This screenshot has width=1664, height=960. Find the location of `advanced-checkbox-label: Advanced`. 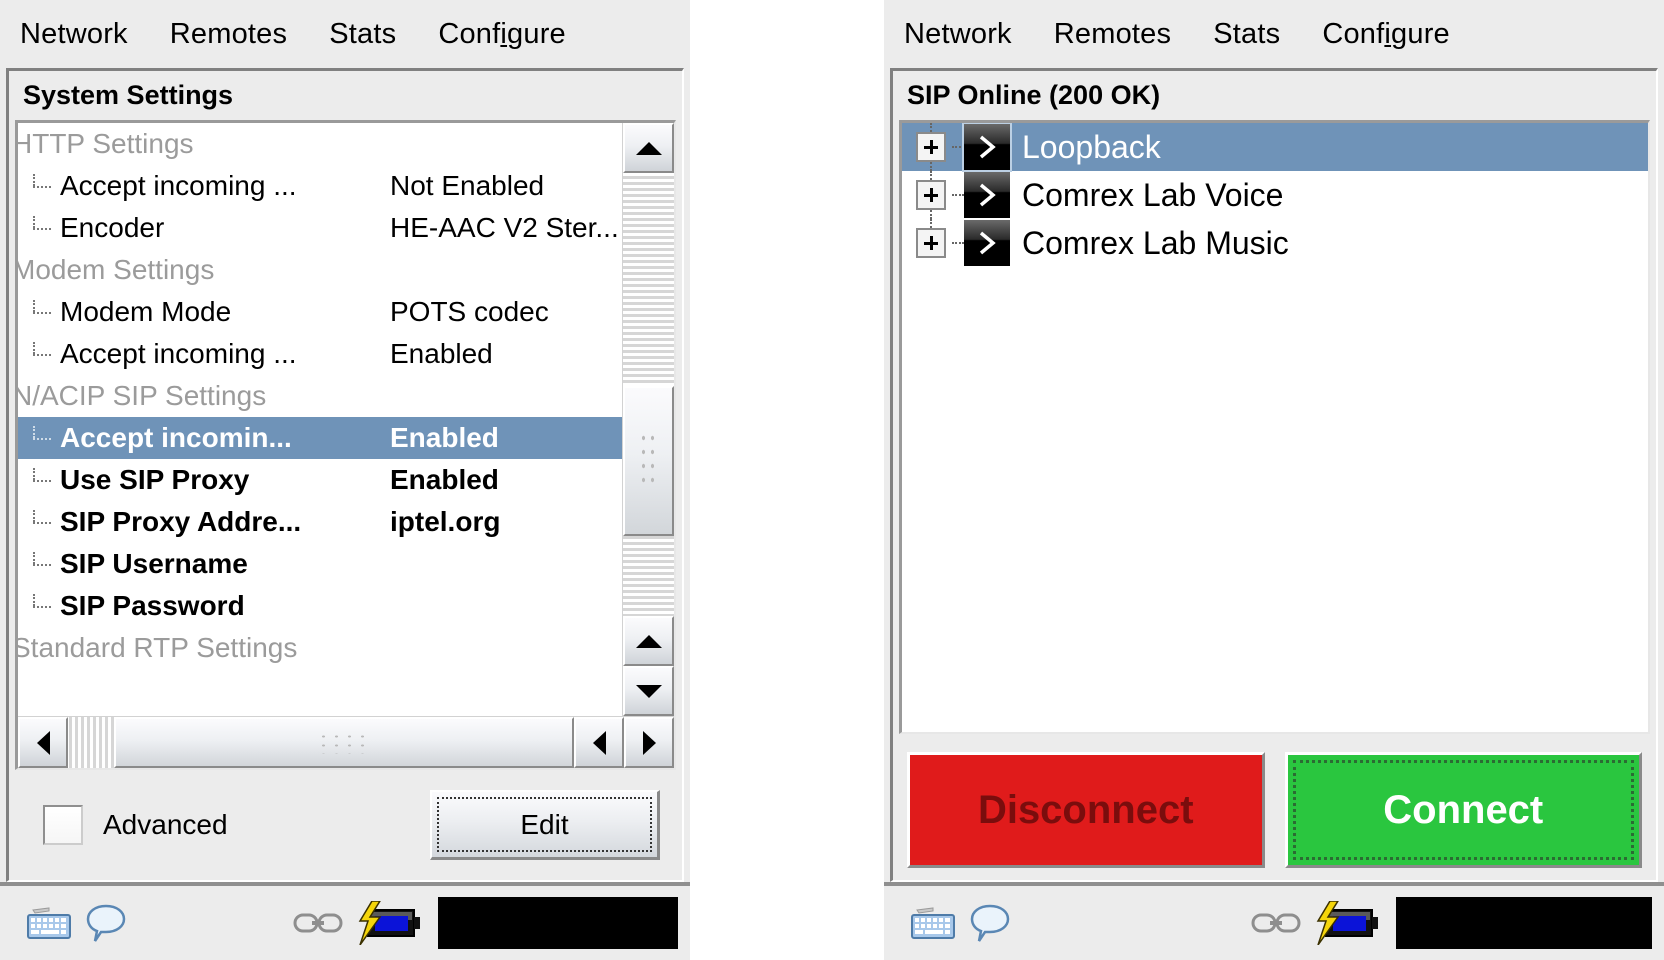

advanced-checkbox-label: Advanced is located at coordinates (165, 824).